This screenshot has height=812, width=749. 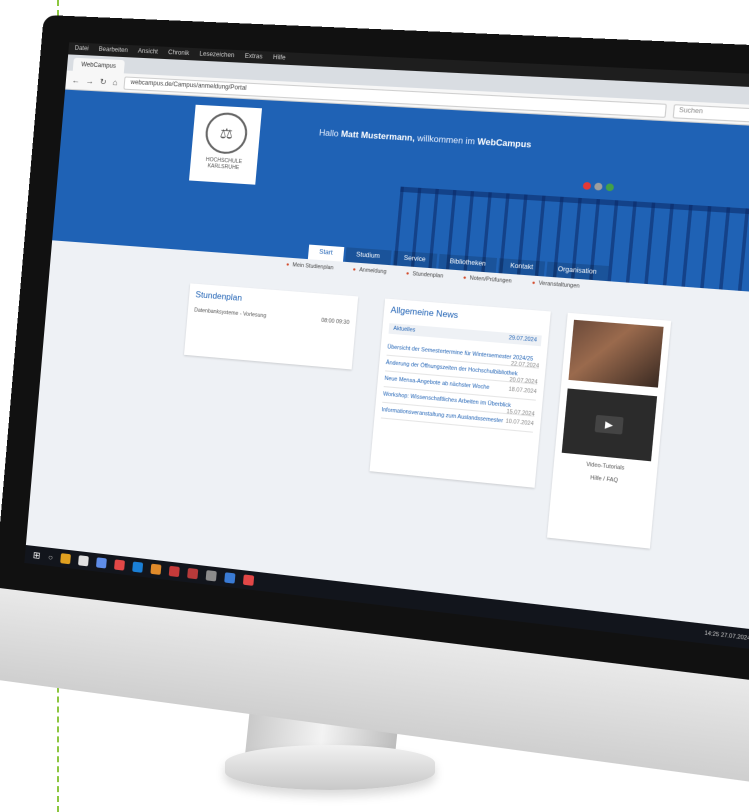 I want to click on news-date: 18.07.2024, so click(x=522, y=391).